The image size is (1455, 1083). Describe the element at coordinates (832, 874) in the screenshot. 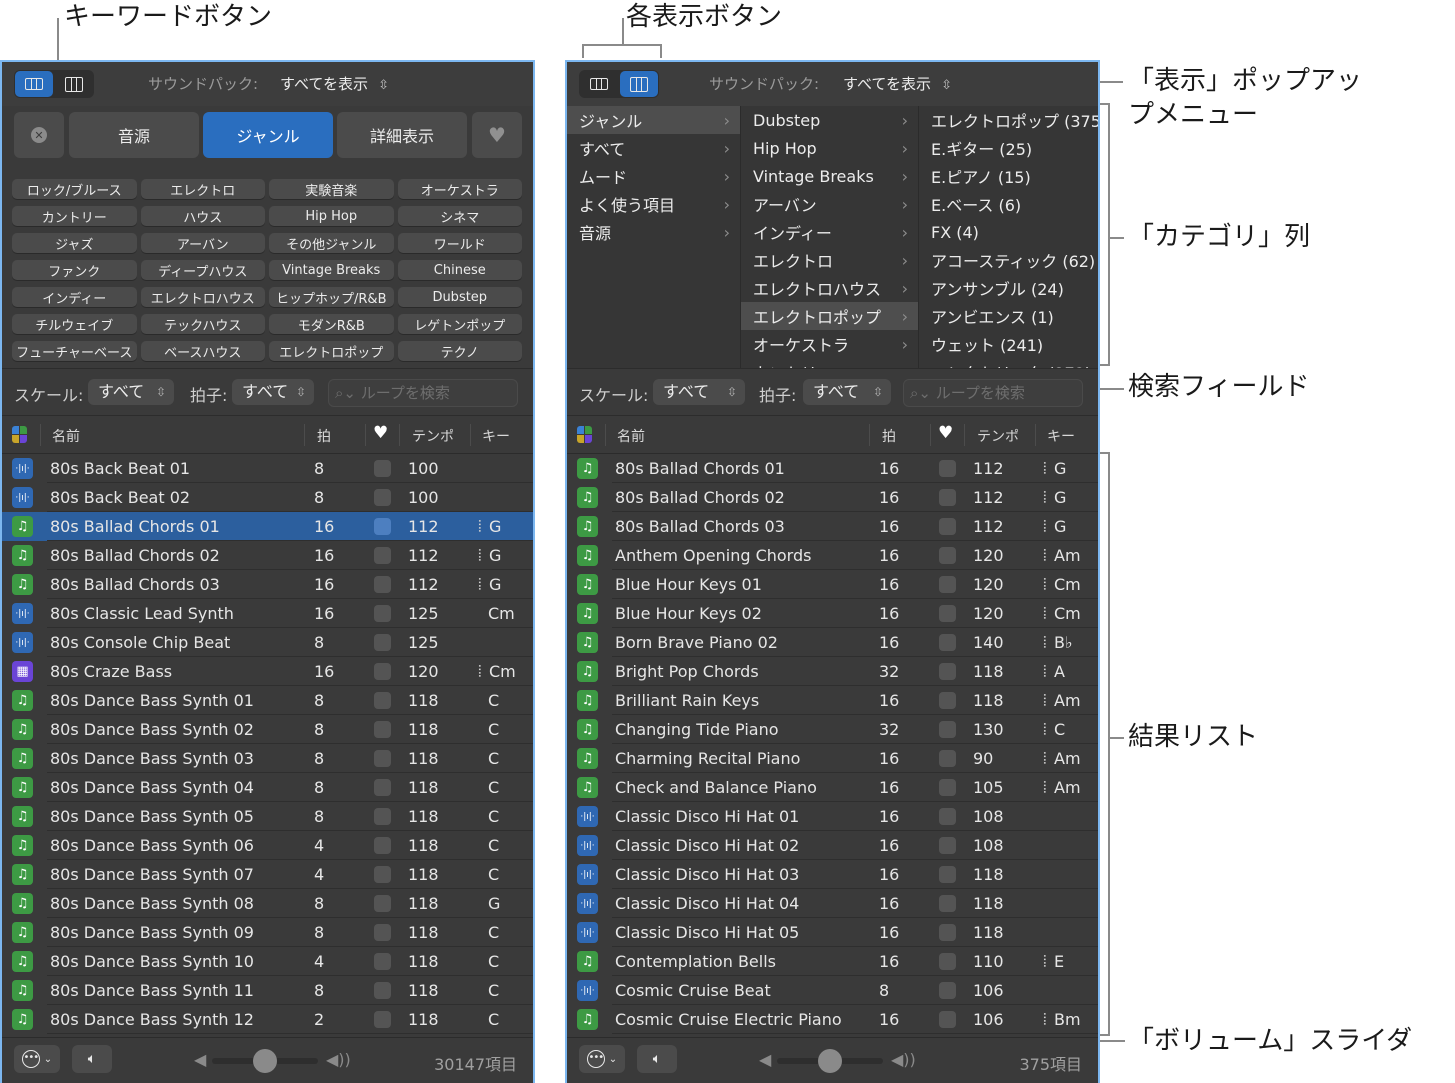

I see `table-row: ·|ı|· Classic Disco Hi Hat 03 16 118` at that location.